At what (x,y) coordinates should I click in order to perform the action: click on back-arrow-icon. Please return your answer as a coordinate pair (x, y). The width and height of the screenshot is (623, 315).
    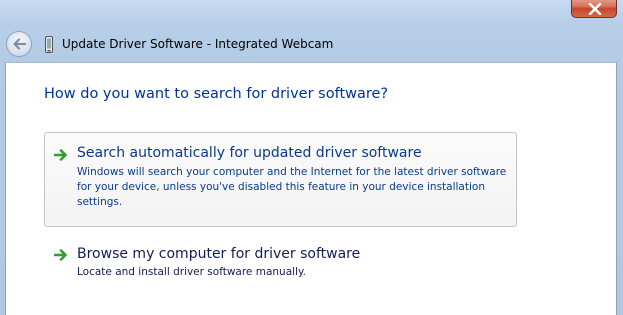
    Looking at the image, I should click on (19, 44).